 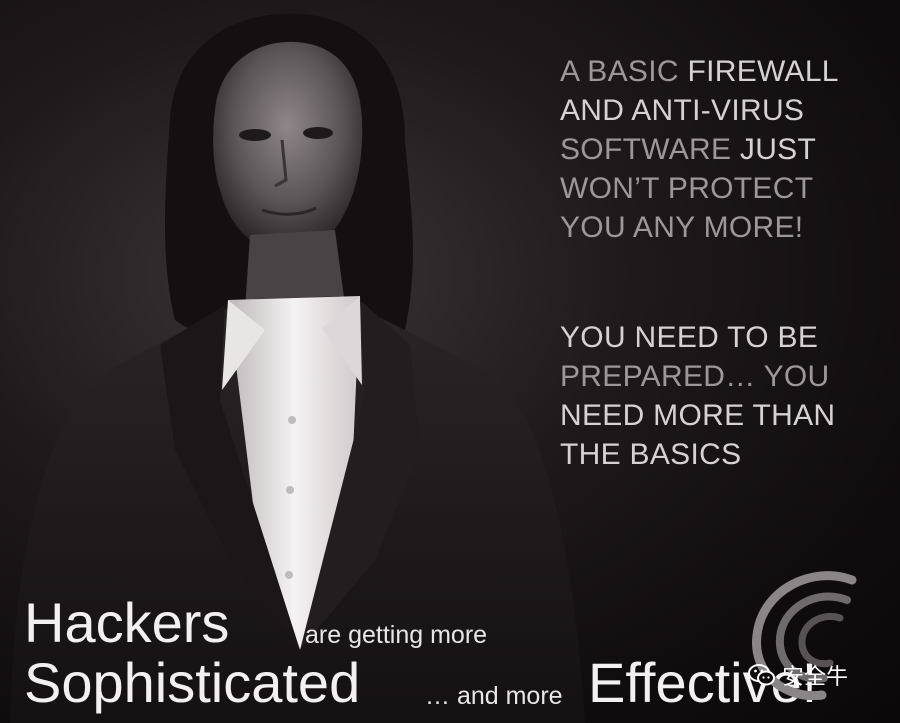 I want to click on headline-line: A BASIC FIREWALL, so click(x=699, y=71).